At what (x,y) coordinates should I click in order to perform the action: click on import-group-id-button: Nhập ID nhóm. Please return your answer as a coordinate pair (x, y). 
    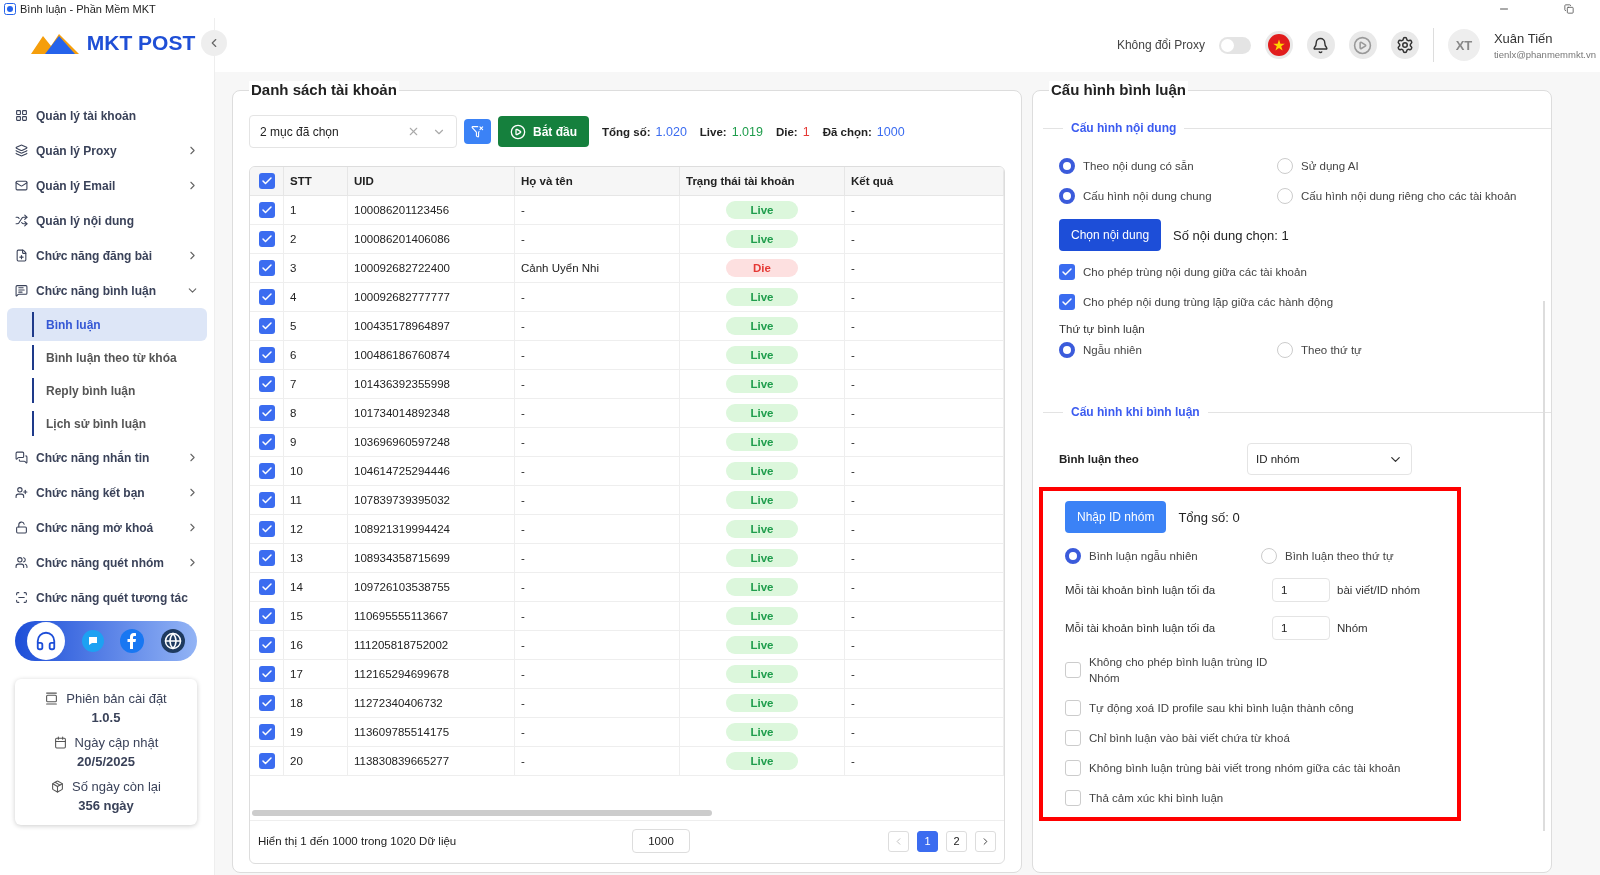
    Looking at the image, I should click on (1116, 517).